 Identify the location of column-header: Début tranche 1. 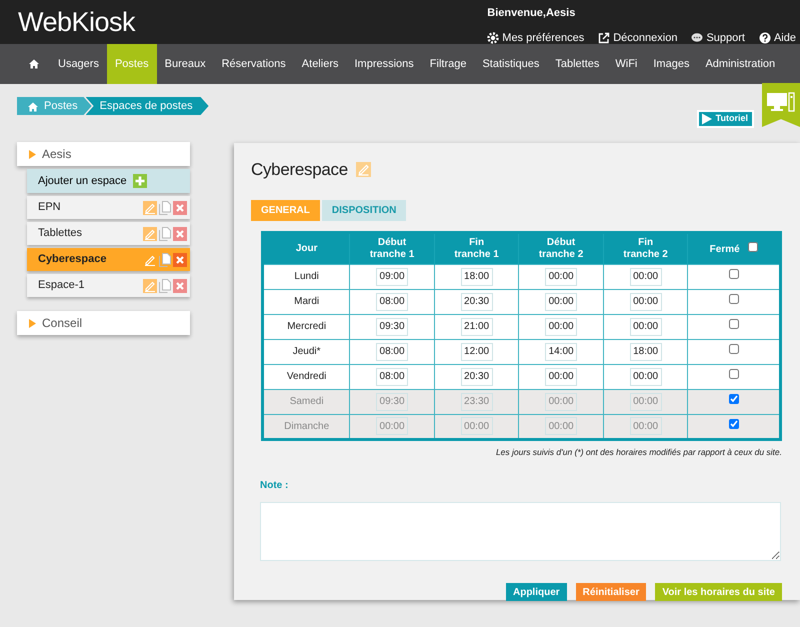
(392, 248).